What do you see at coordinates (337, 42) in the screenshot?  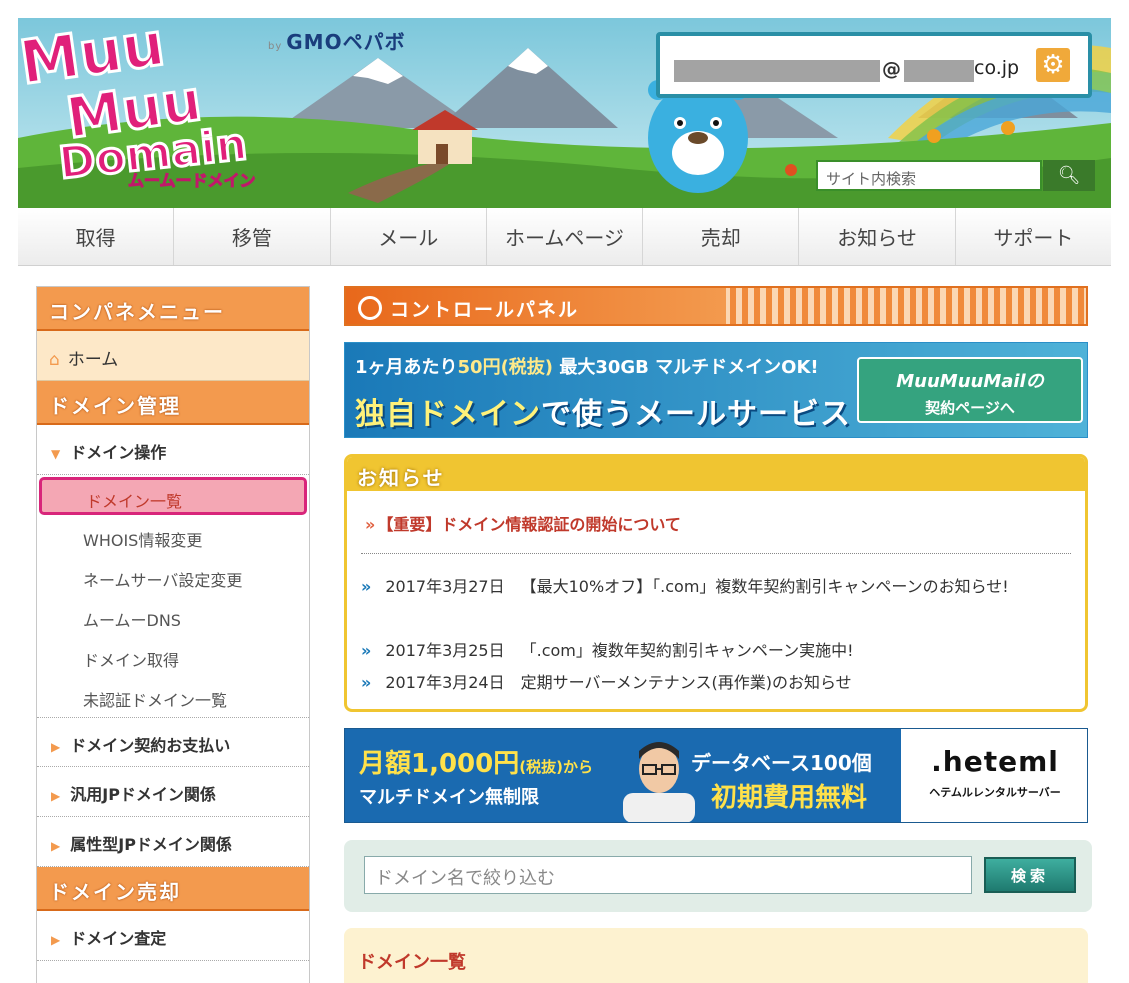 I see `gmo-pepabo-brand: by GMOペパボ` at bounding box center [337, 42].